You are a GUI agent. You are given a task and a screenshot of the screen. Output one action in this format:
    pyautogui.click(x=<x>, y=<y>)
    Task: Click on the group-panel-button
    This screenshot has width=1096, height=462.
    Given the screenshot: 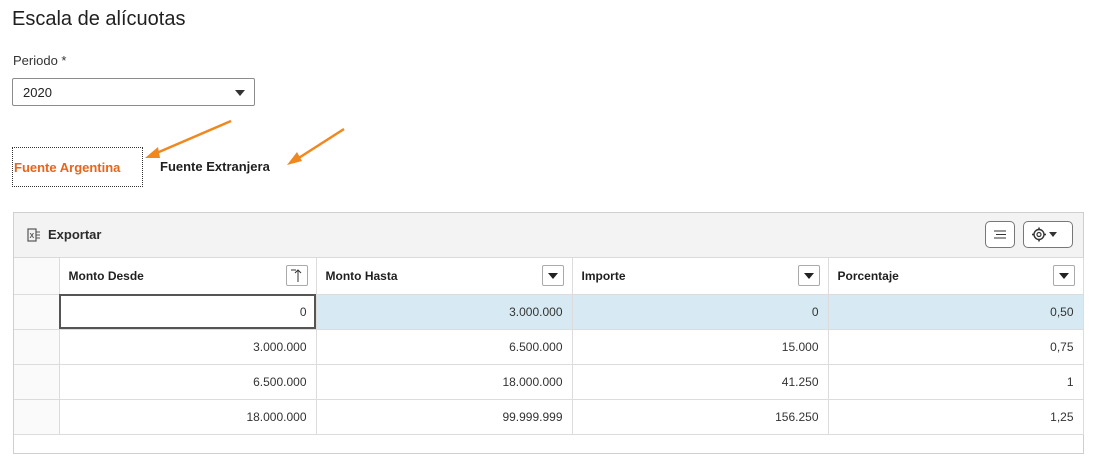 What is the action you would take?
    pyautogui.click(x=1000, y=234)
    